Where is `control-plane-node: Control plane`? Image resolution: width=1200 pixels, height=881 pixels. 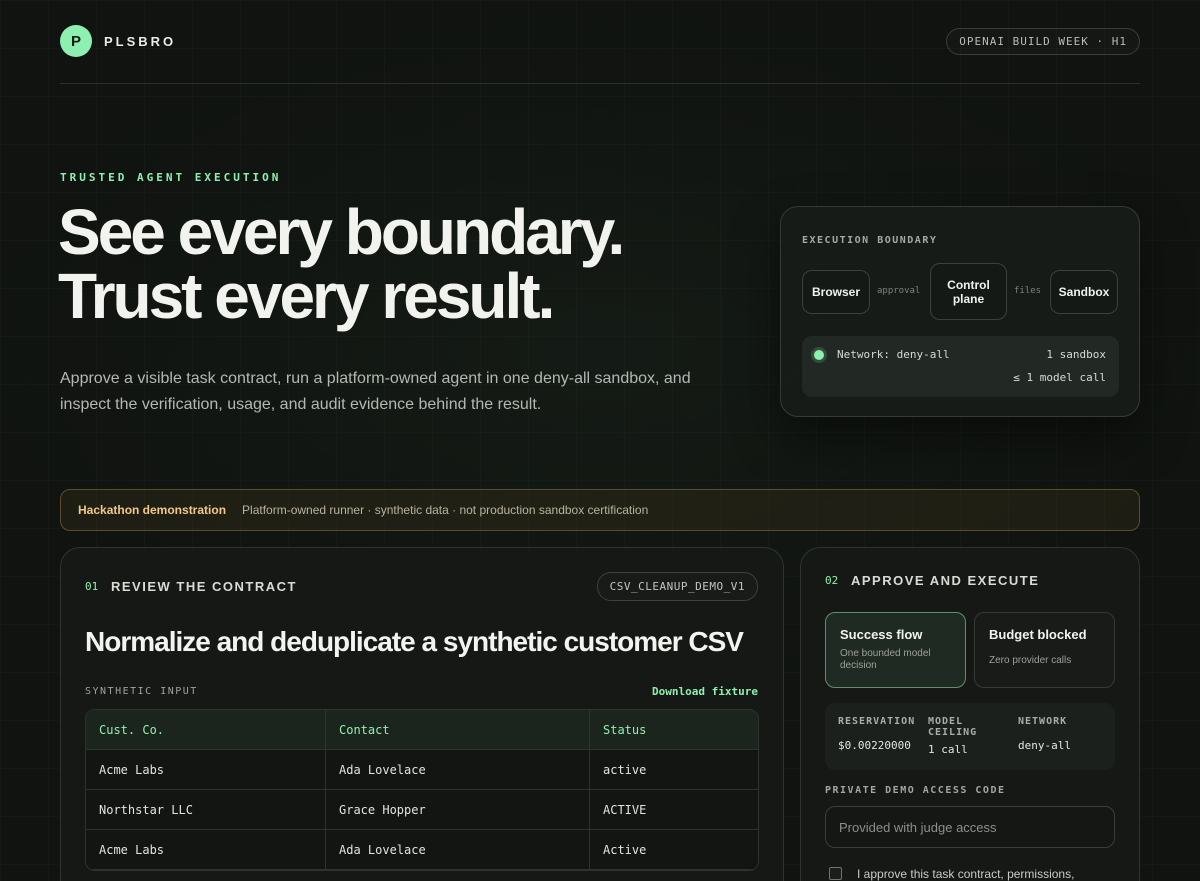
control-plane-node: Control plane is located at coordinates (968, 291).